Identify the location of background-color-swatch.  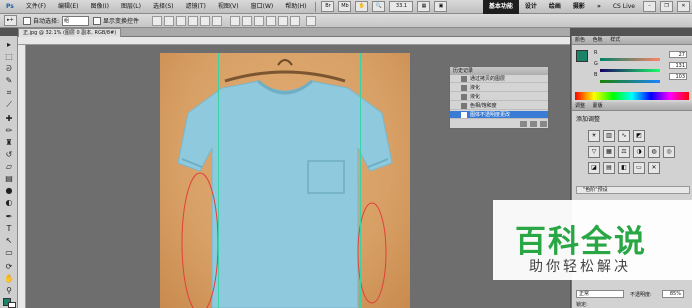
(12, 305).